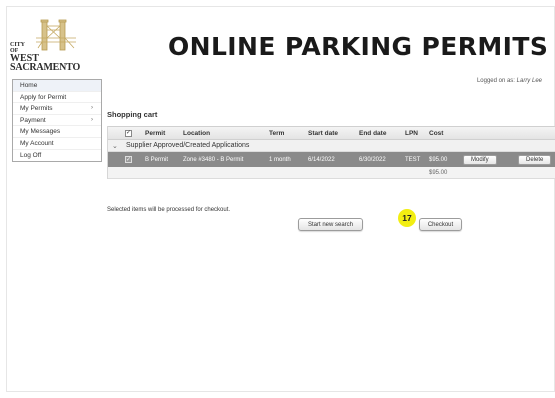  Describe the element at coordinates (132, 114) in the screenshot. I see `shopping-cart-heading: Shopping cart` at that location.